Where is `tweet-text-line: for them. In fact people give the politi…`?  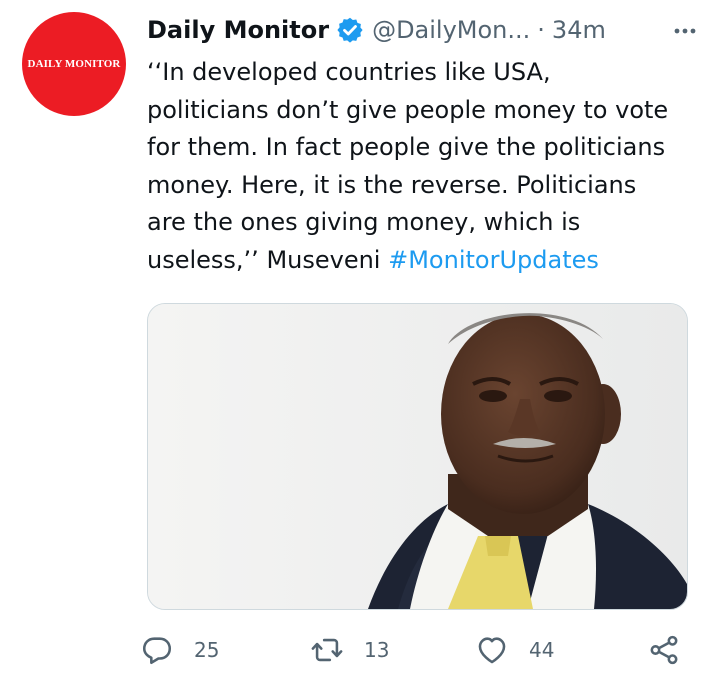
tweet-text-line: for them. In fact people give the politi… is located at coordinates (406, 147).